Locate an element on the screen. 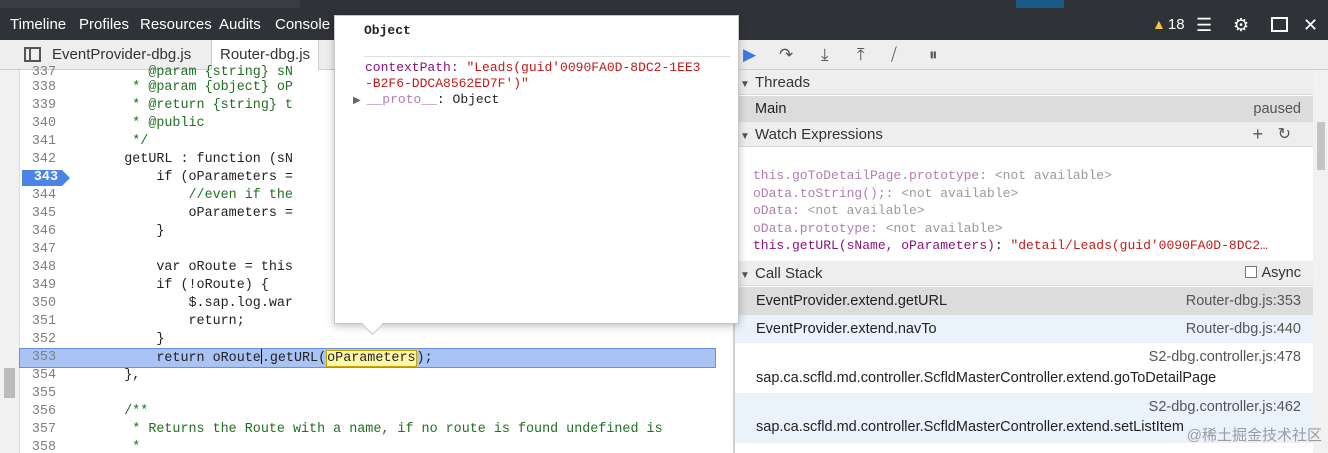 The height and width of the screenshot is (453, 1328). code-line: 358 * is located at coordinates (367, 446).